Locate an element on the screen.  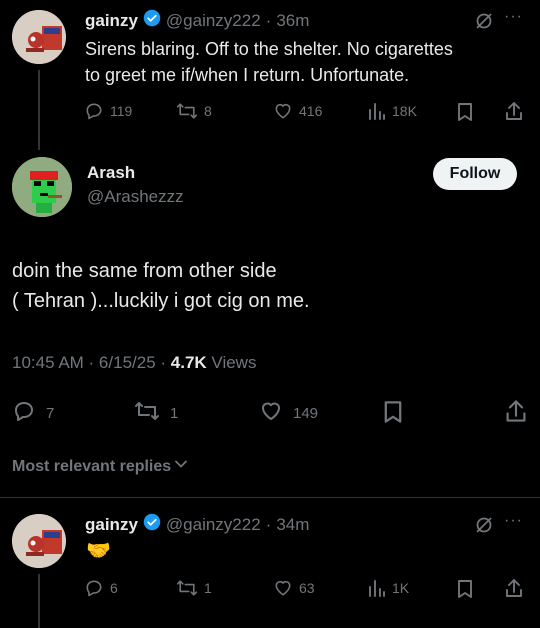
divider is located at coordinates (270, 497).